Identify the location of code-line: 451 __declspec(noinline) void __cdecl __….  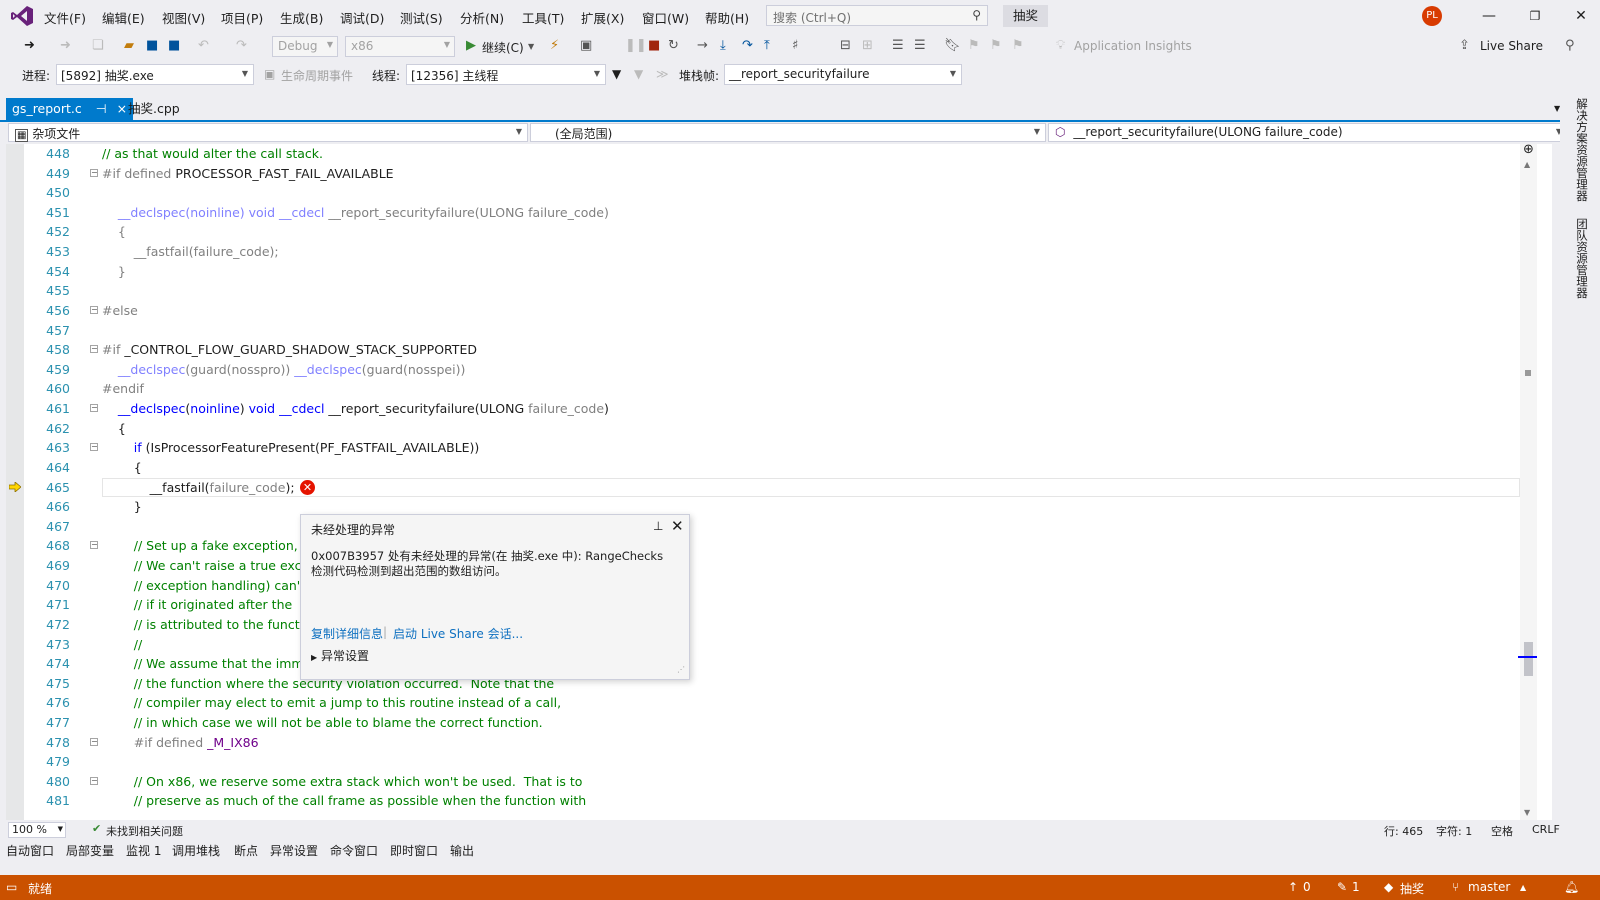
(766, 213).